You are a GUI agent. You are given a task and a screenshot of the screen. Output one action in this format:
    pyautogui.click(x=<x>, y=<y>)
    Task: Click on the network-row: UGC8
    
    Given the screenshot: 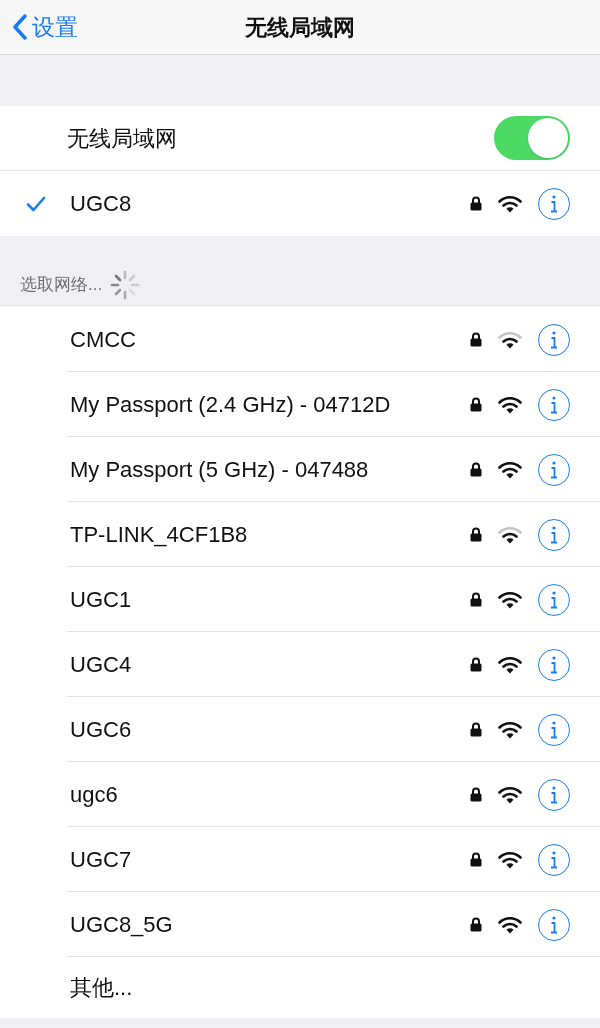 What is the action you would take?
    pyautogui.click(x=300, y=203)
    